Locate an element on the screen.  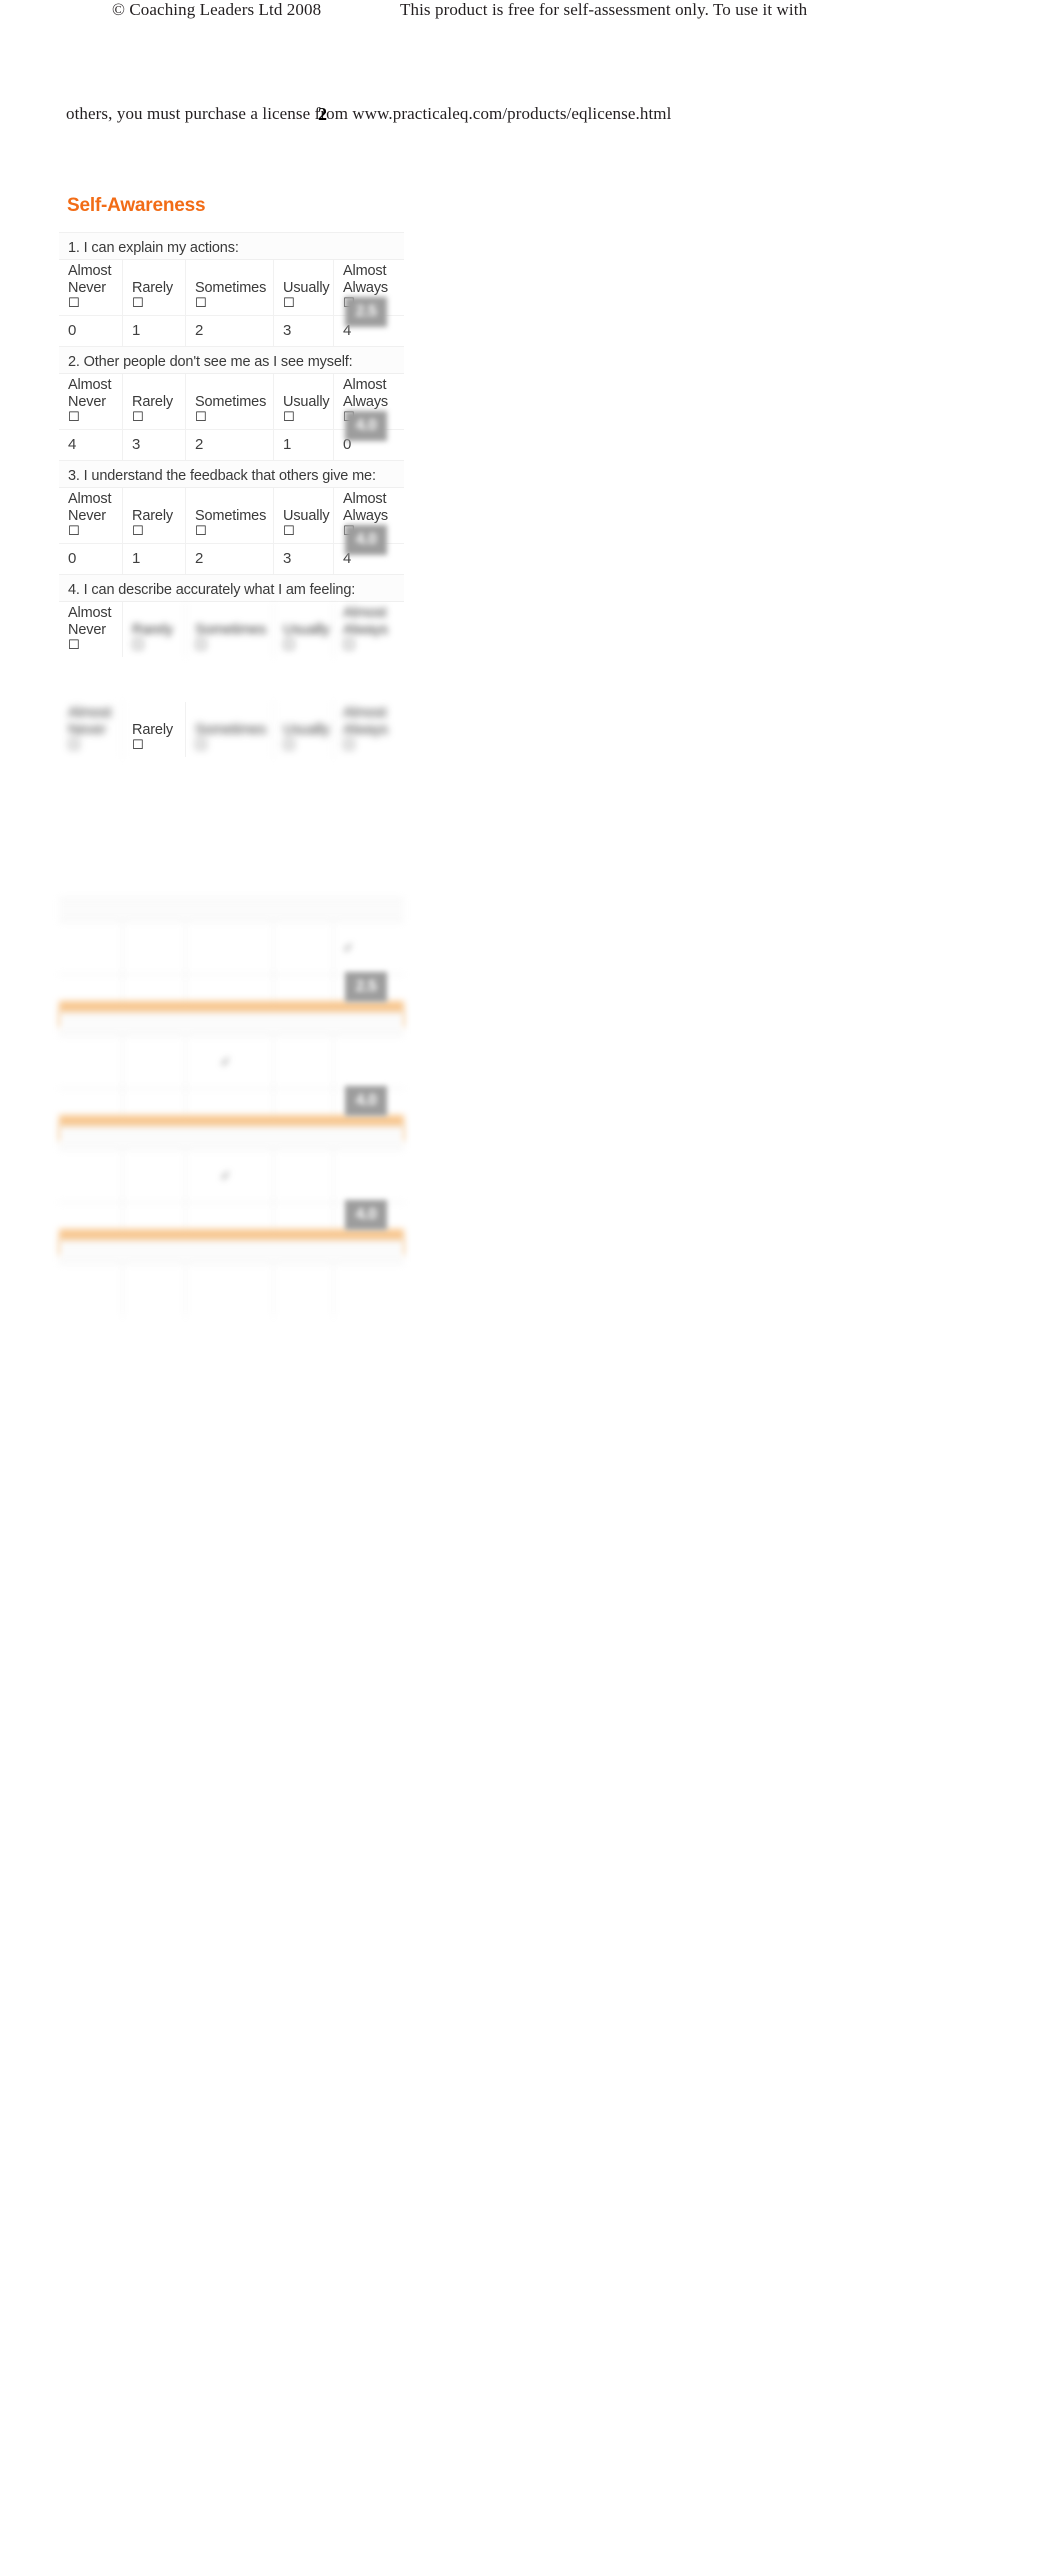
score-badge: 2.5 is located at coordinates (366, 987).